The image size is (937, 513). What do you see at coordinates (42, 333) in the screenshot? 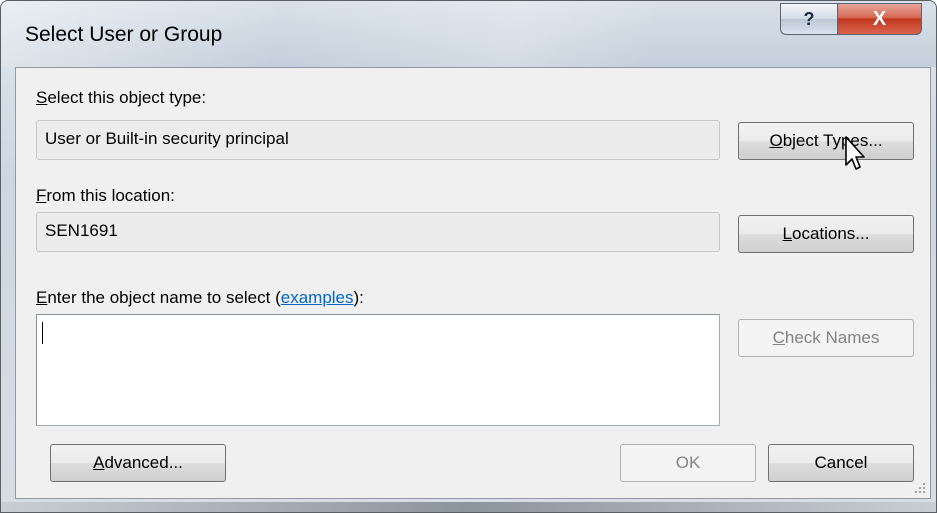
I see `text-caret` at bounding box center [42, 333].